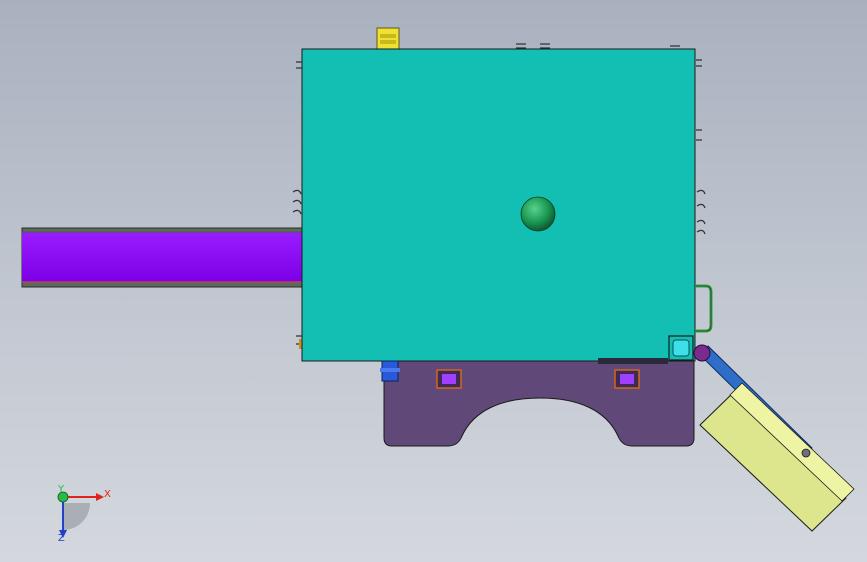 The image size is (867, 562). Describe the element at coordinates (449, 379) in the screenshot. I see `base-slot-left` at that location.